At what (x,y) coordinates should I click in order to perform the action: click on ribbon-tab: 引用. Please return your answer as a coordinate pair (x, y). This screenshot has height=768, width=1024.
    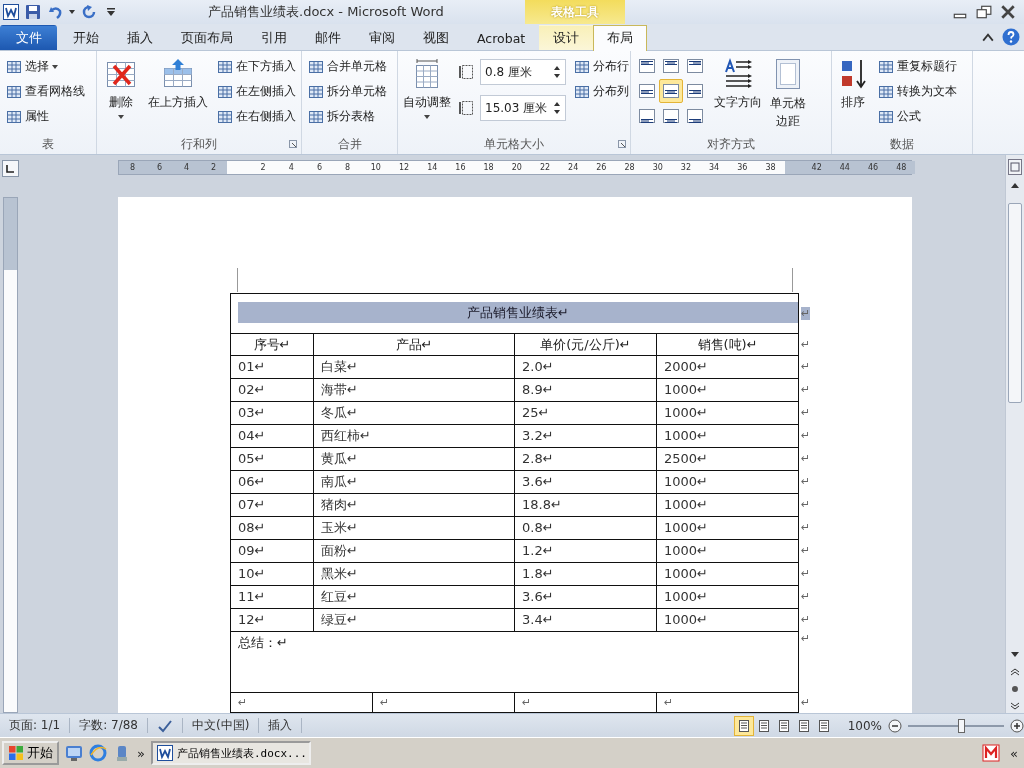
    Looking at the image, I should click on (274, 37).